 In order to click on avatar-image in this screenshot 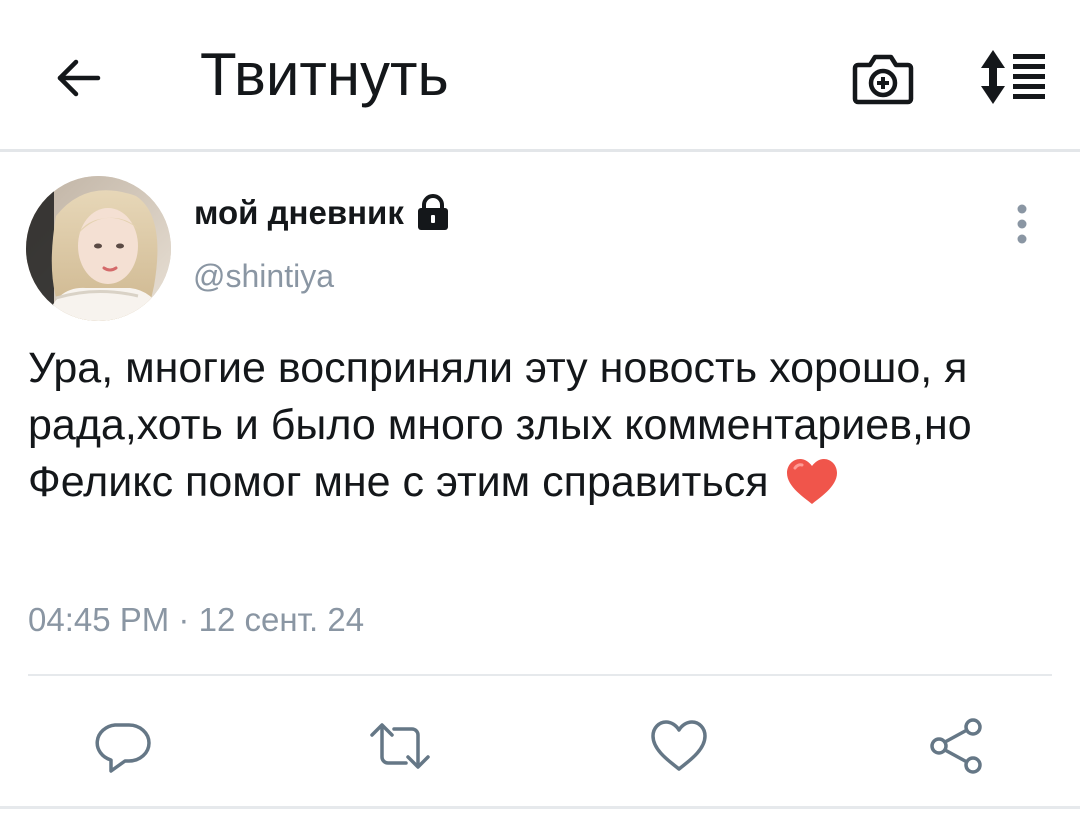, I will do `click(98, 248)`.